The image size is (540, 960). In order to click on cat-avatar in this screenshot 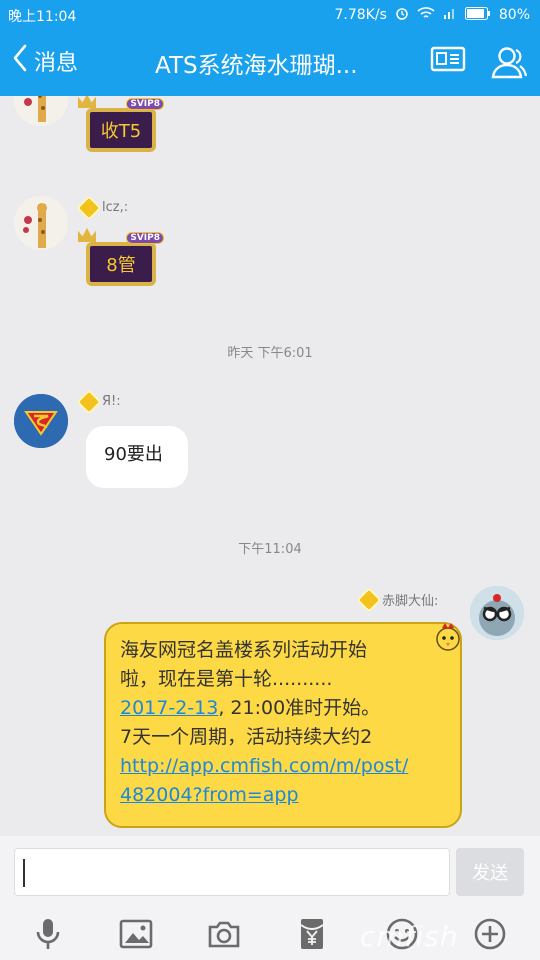, I will do `click(497, 613)`.